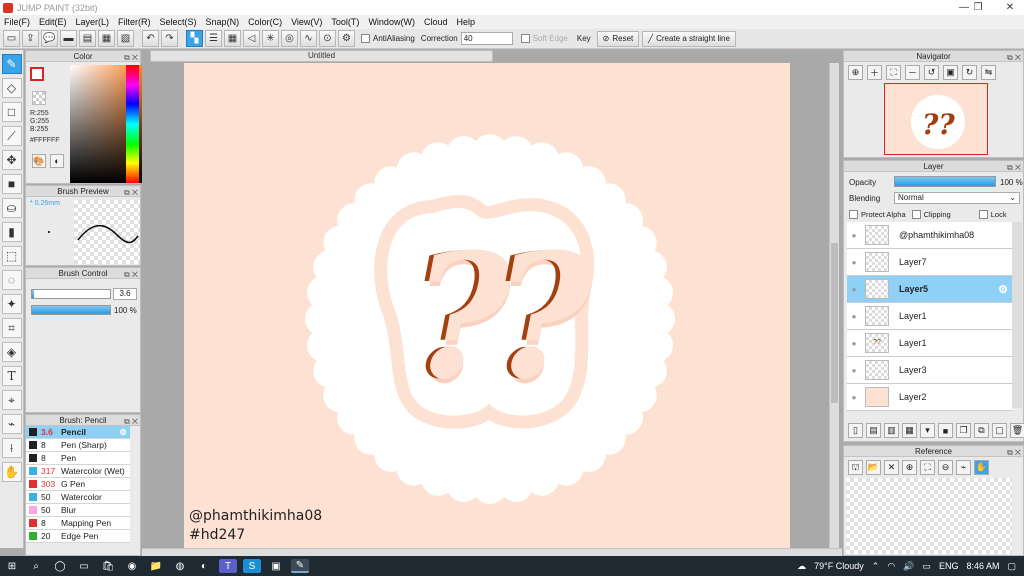 The width and height of the screenshot is (1024, 576). Describe the element at coordinates (855, 467) in the screenshot. I see `reference-layer-icon: ⛫` at that location.